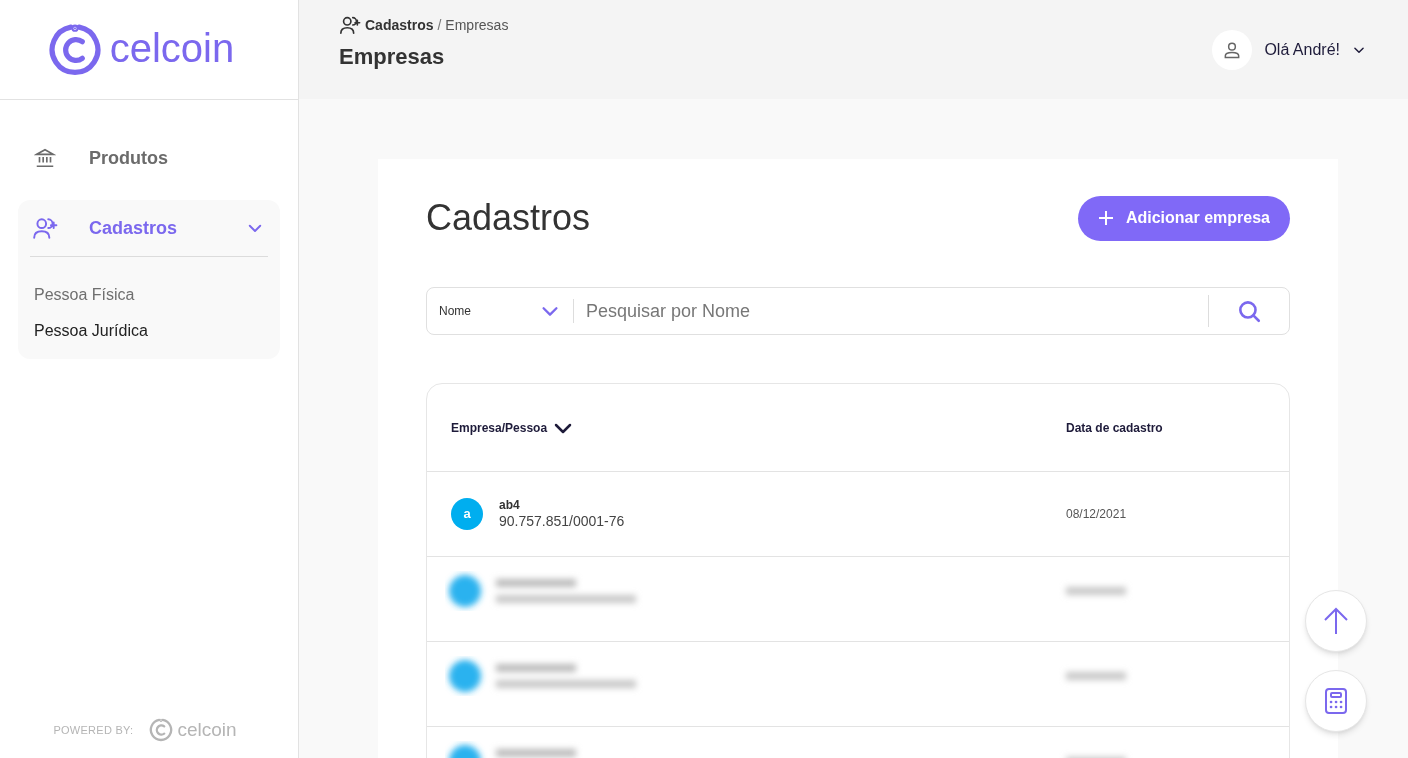 Image resolution: width=1408 pixels, height=758 pixels. I want to click on powered-by-label: POWERED BY:, so click(93, 730).